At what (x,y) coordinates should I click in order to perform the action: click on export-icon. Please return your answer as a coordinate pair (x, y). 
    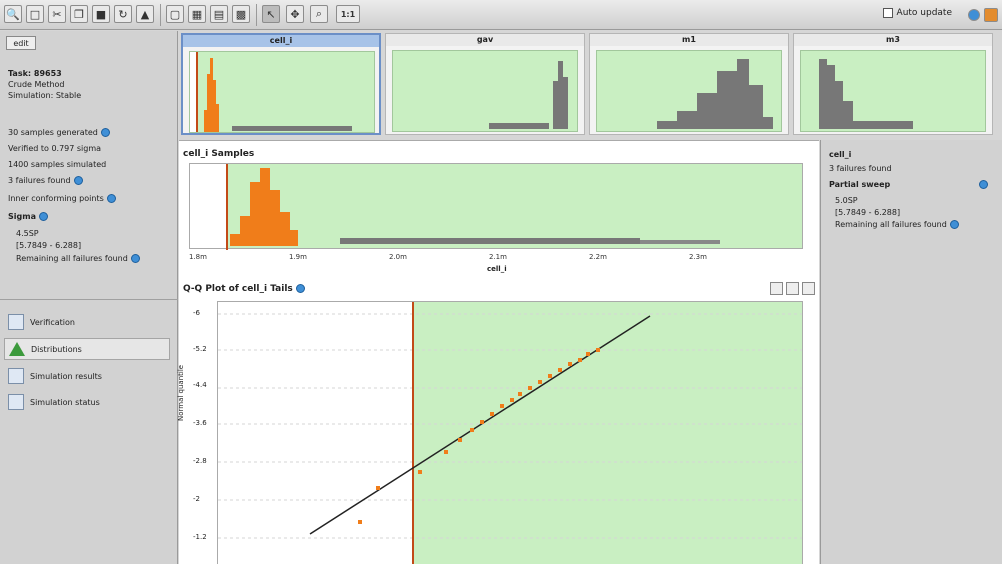
    Looking at the image, I should click on (776, 288).